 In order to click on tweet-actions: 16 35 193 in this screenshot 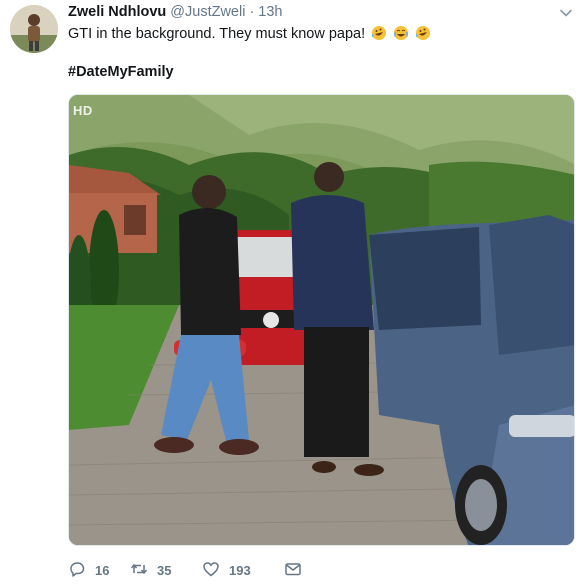, I will do `click(185, 570)`.